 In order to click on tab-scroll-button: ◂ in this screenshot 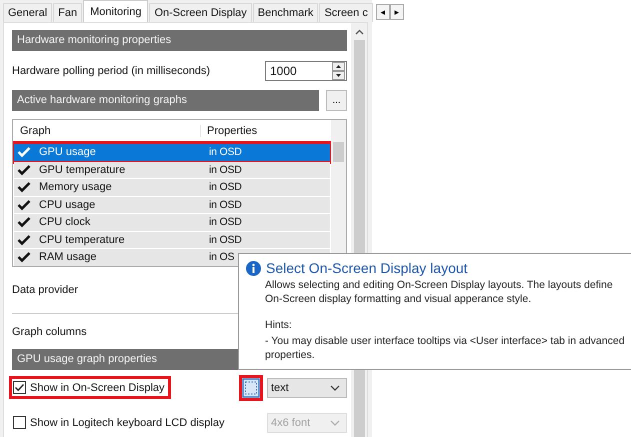, I will do `click(383, 12)`.